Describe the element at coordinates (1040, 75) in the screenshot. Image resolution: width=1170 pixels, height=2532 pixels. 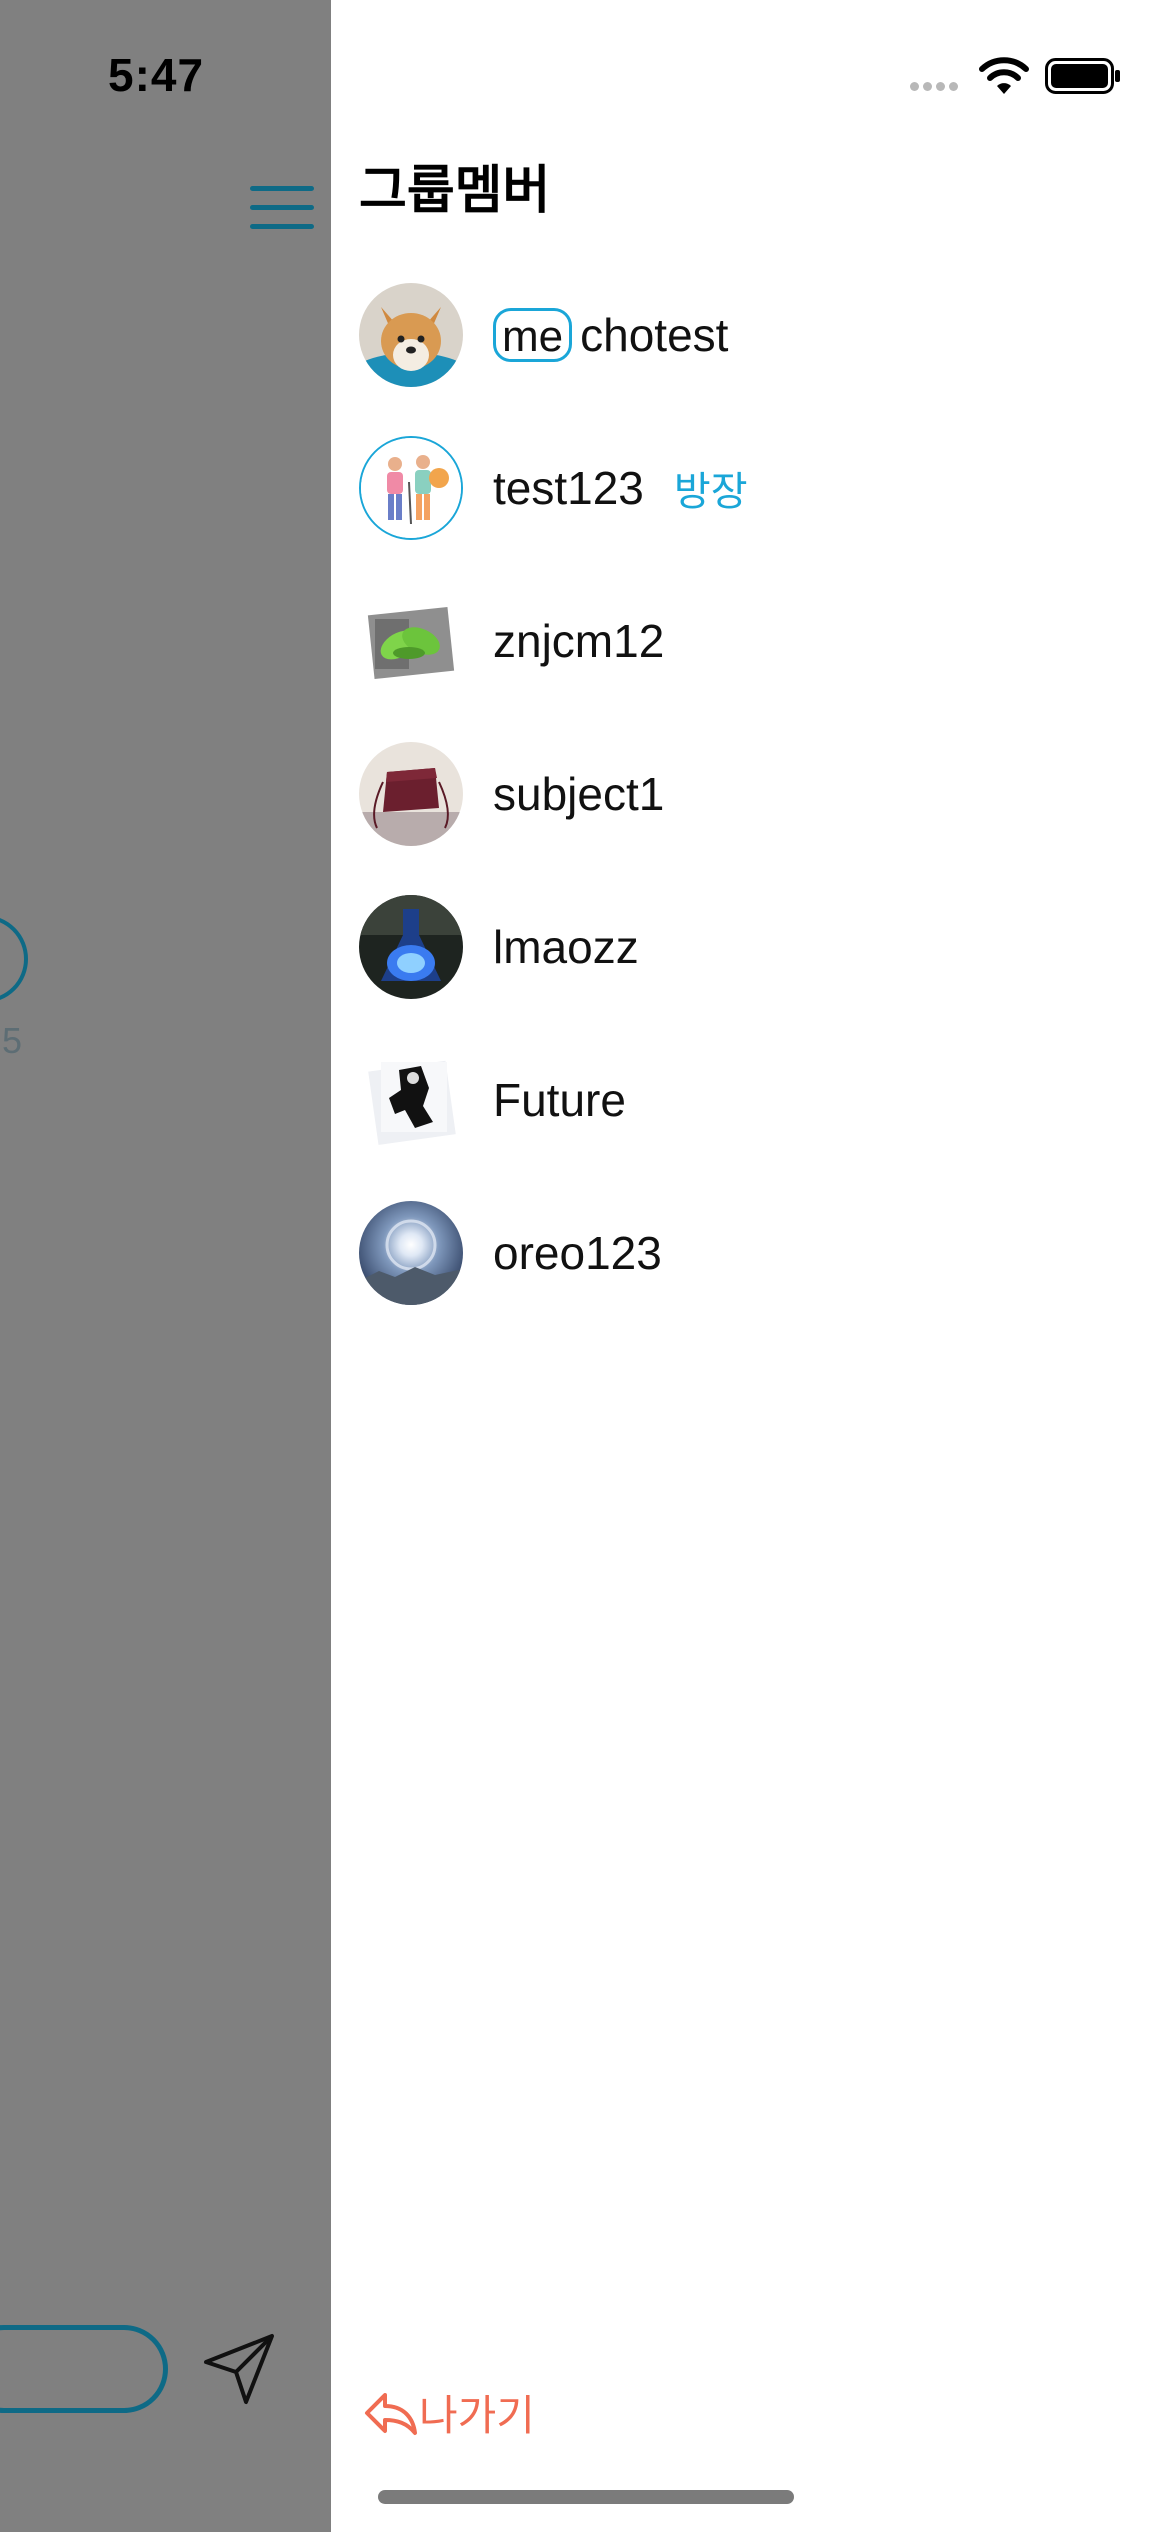
I see `status-indicators` at that location.